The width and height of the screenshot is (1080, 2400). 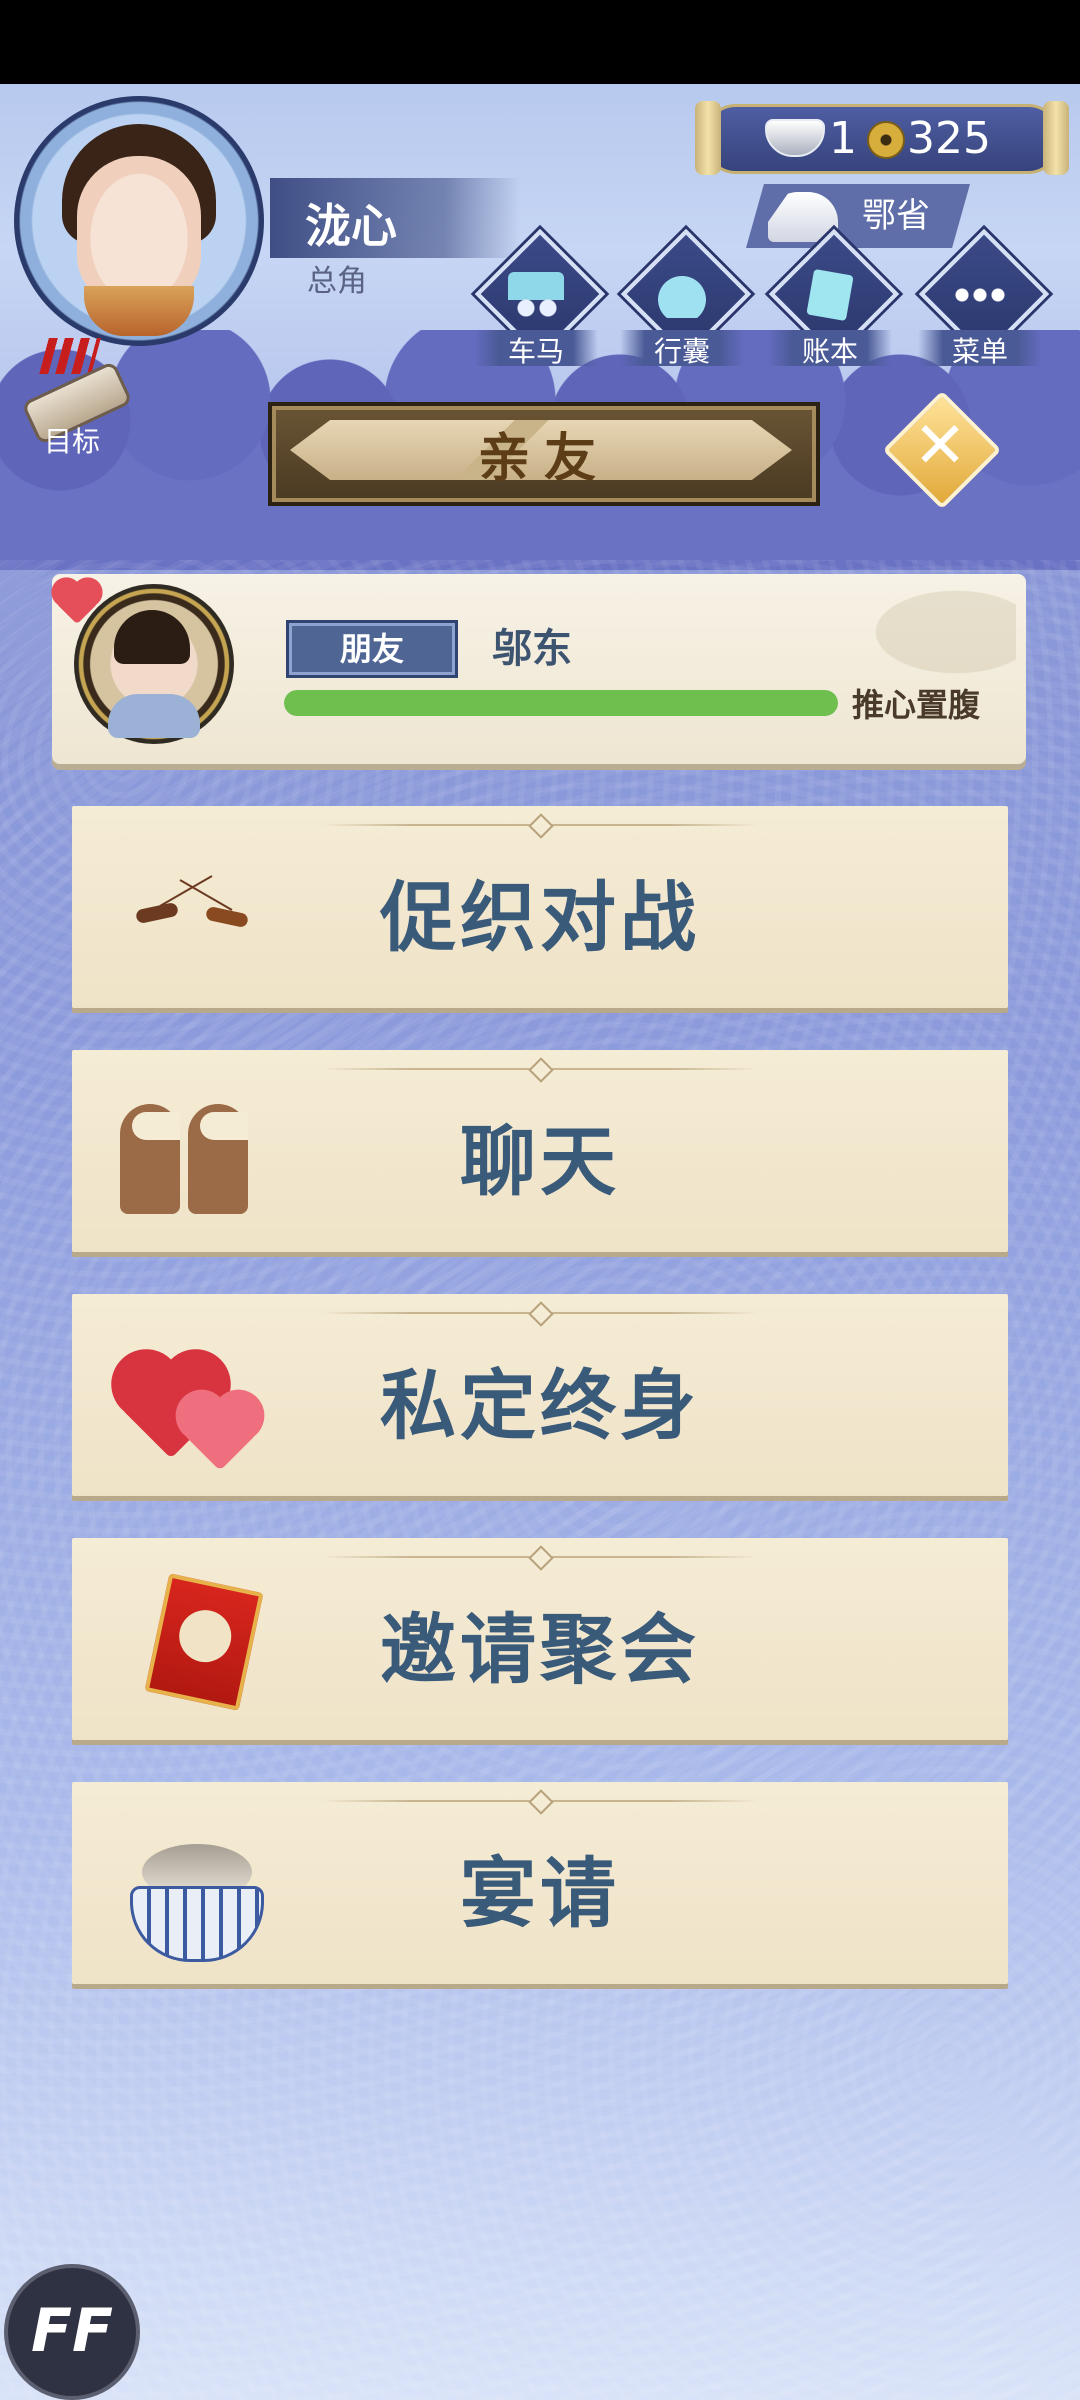 What do you see at coordinates (708, 138) in the screenshot?
I see `bamboo-ornament-left` at bounding box center [708, 138].